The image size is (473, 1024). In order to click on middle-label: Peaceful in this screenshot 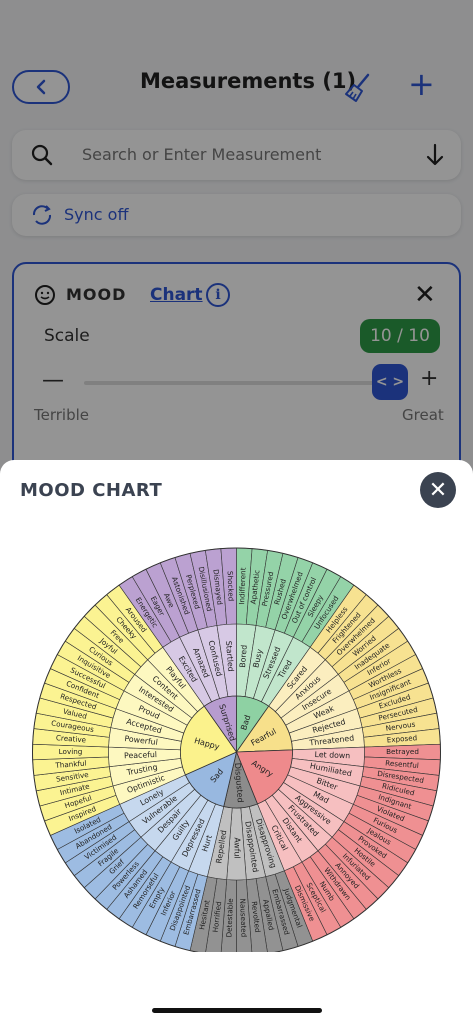, I will do `click(140, 755)`.